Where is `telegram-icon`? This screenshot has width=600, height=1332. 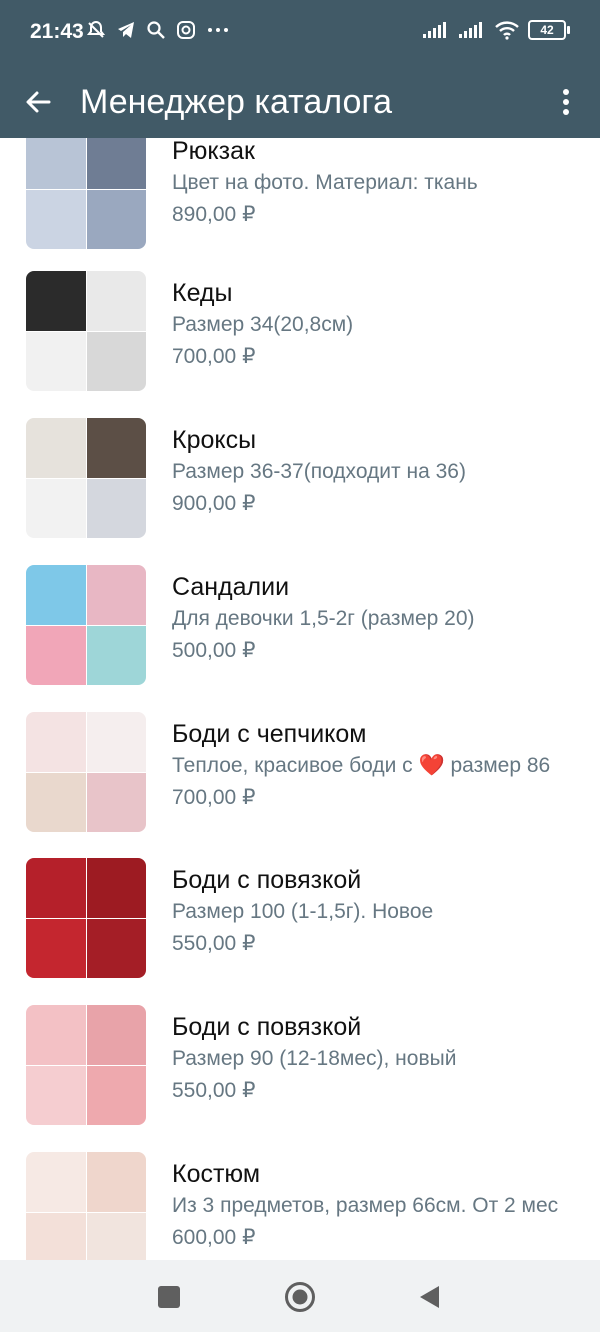
telegram-icon is located at coordinates (126, 30).